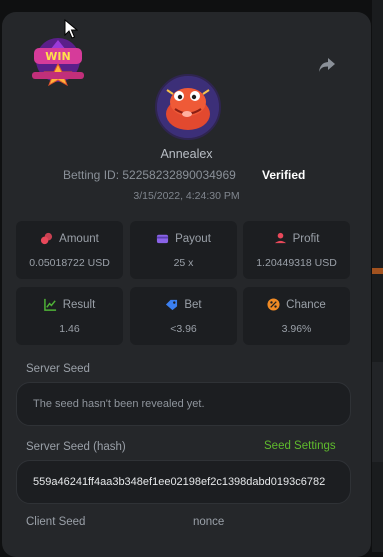 This screenshot has height=557, width=383. What do you see at coordinates (119, 404) in the screenshot?
I see `server-seed-value: The seed hasn't been revealed yet.` at bounding box center [119, 404].